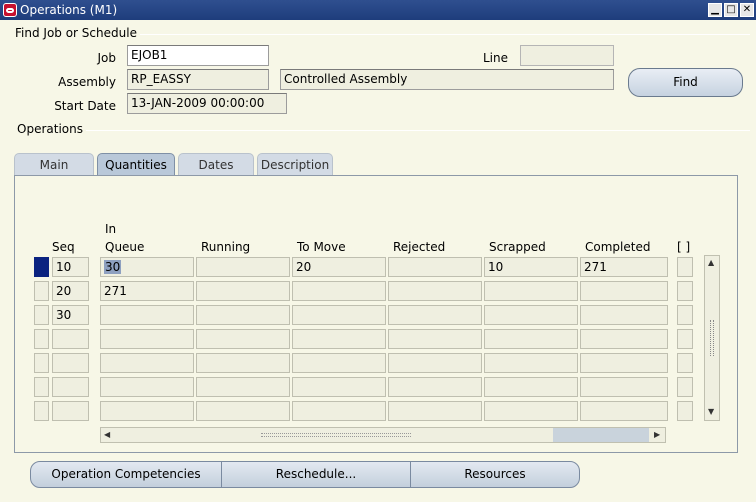  Describe the element at coordinates (685, 82) in the screenshot. I see `find-button: Find` at that location.